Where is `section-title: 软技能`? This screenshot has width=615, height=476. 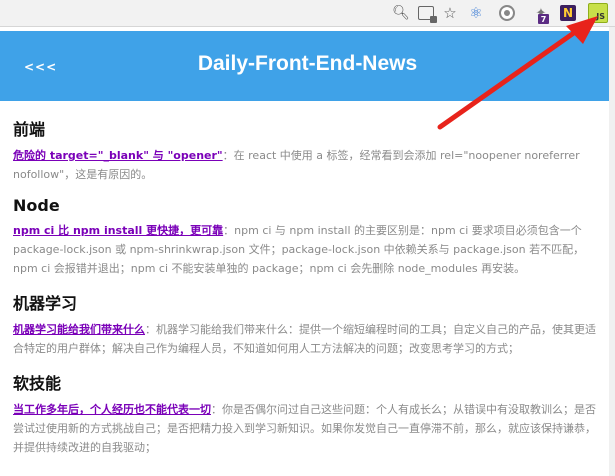
section-title: 软技能 is located at coordinates (37, 383).